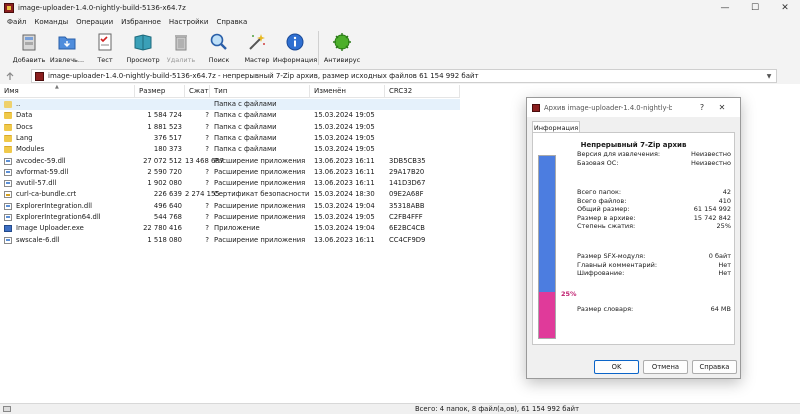 This screenshot has height=414, width=800. What do you see at coordinates (141, 22) in the screenshot?
I see `menu-favorites: Избранное` at bounding box center [141, 22].